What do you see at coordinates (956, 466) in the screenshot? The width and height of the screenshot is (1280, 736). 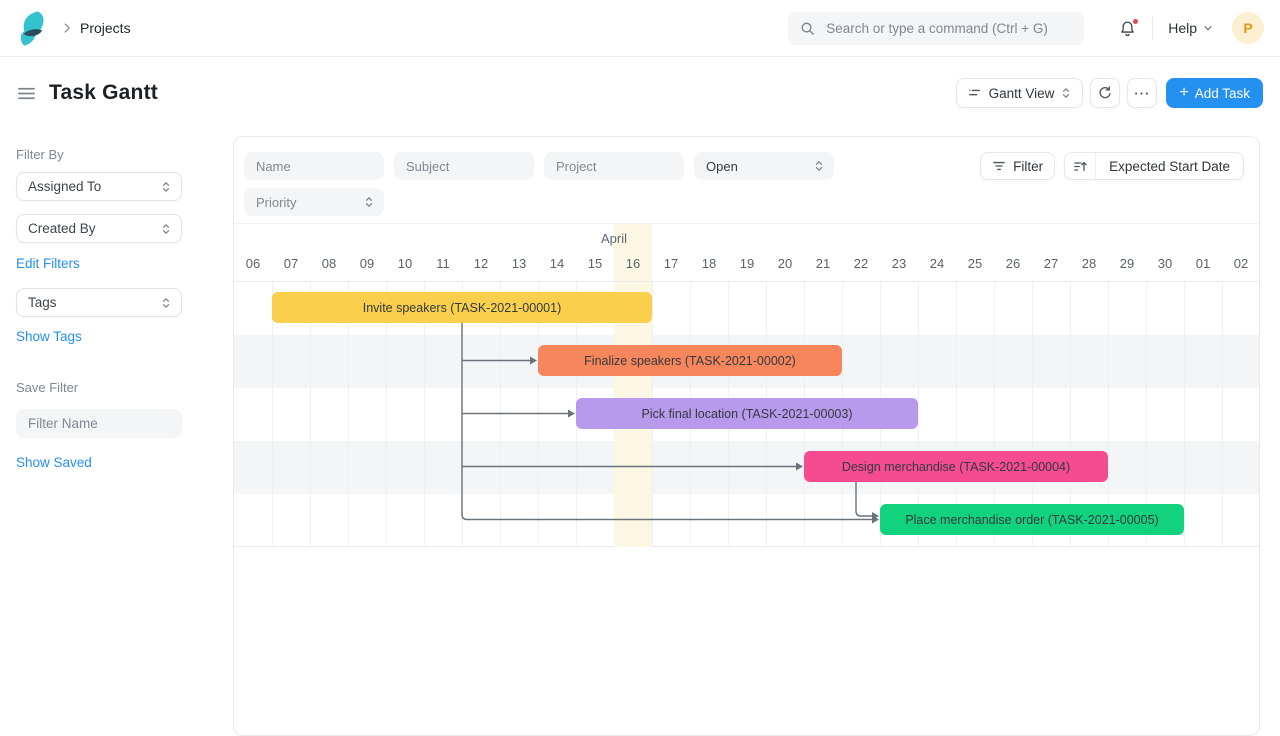 I see `gantt-task-bar: Design merchandise (TASK-2021-00004)` at bounding box center [956, 466].